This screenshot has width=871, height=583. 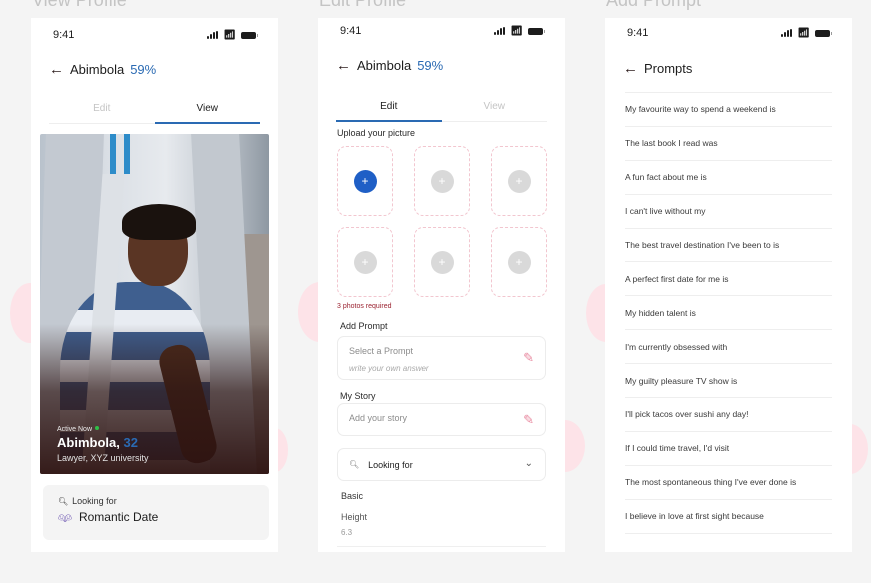 What do you see at coordinates (103, 458) in the screenshot?
I see `occupation: Lawyer, XYZ university` at bounding box center [103, 458].